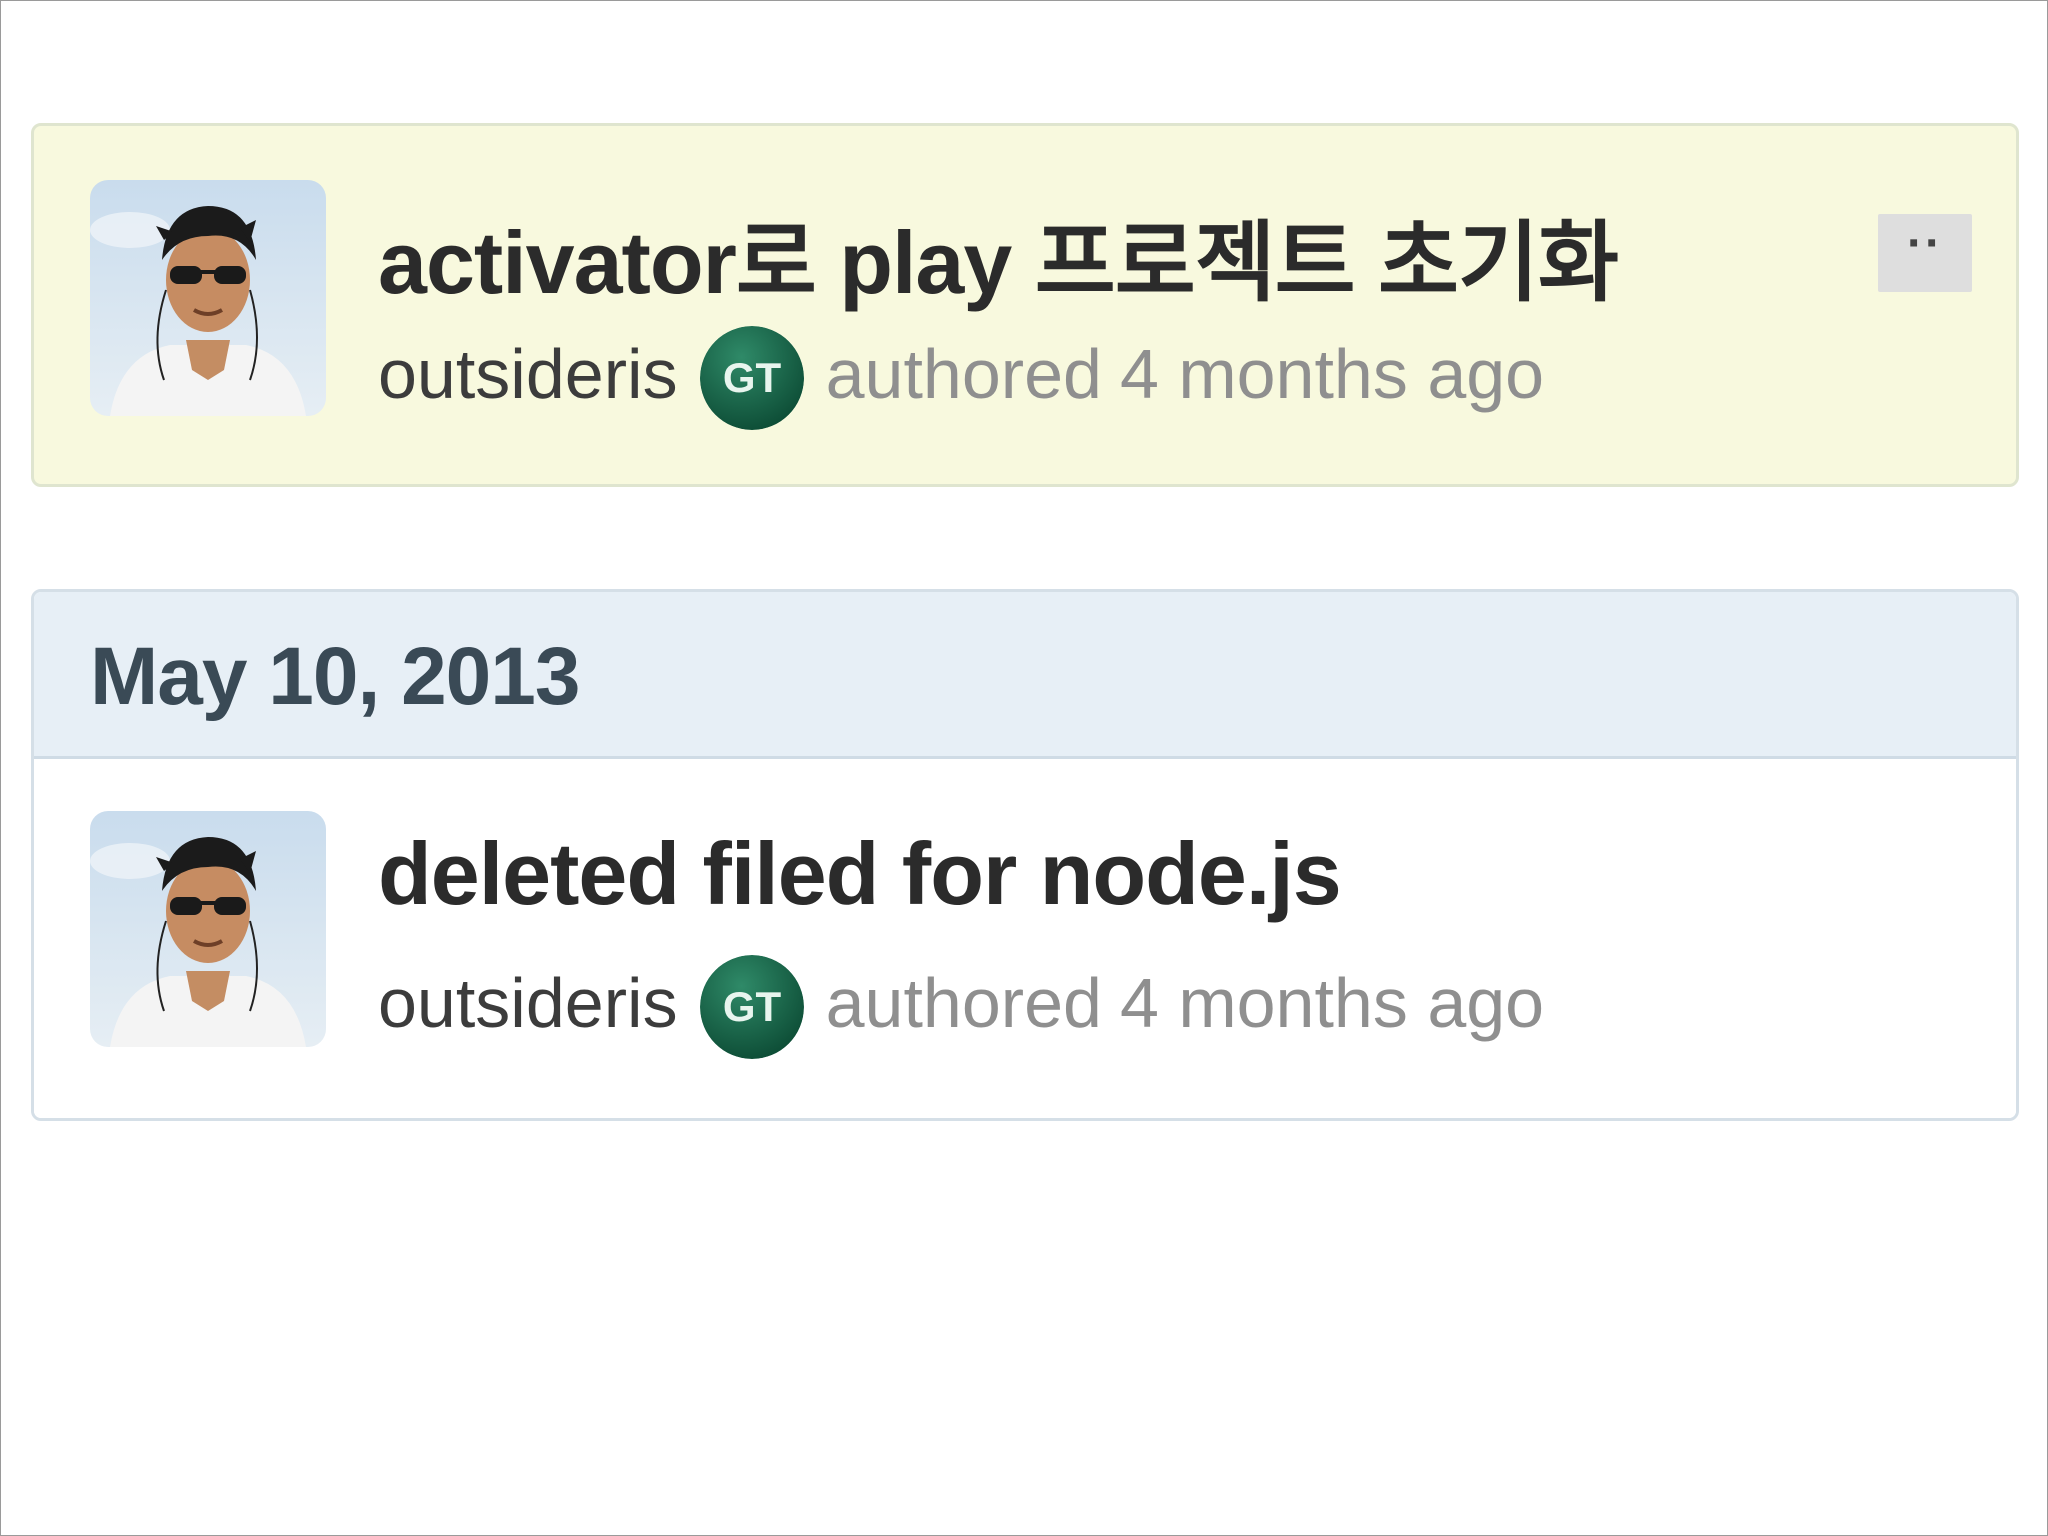 Image resolution: width=2048 pixels, height=1536 pixels. I want to click on group-date: May 10, 2013, so click(335, 676).